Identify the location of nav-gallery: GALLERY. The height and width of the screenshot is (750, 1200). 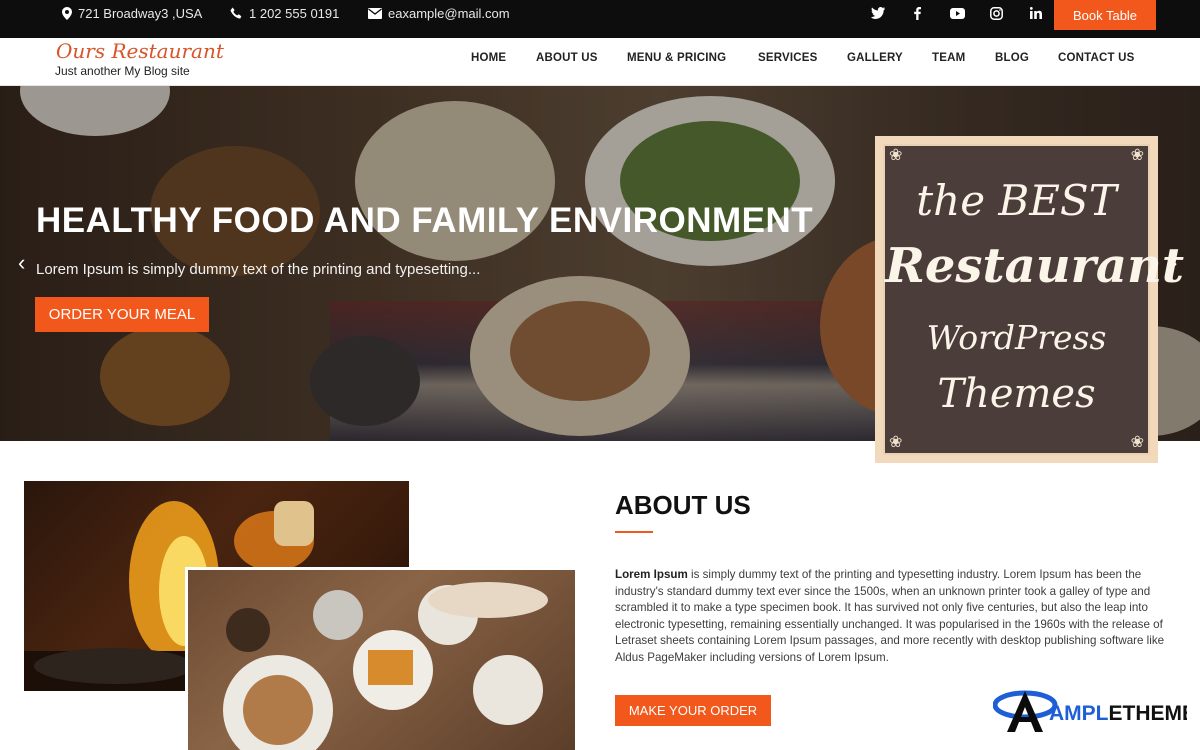
(875, 58).